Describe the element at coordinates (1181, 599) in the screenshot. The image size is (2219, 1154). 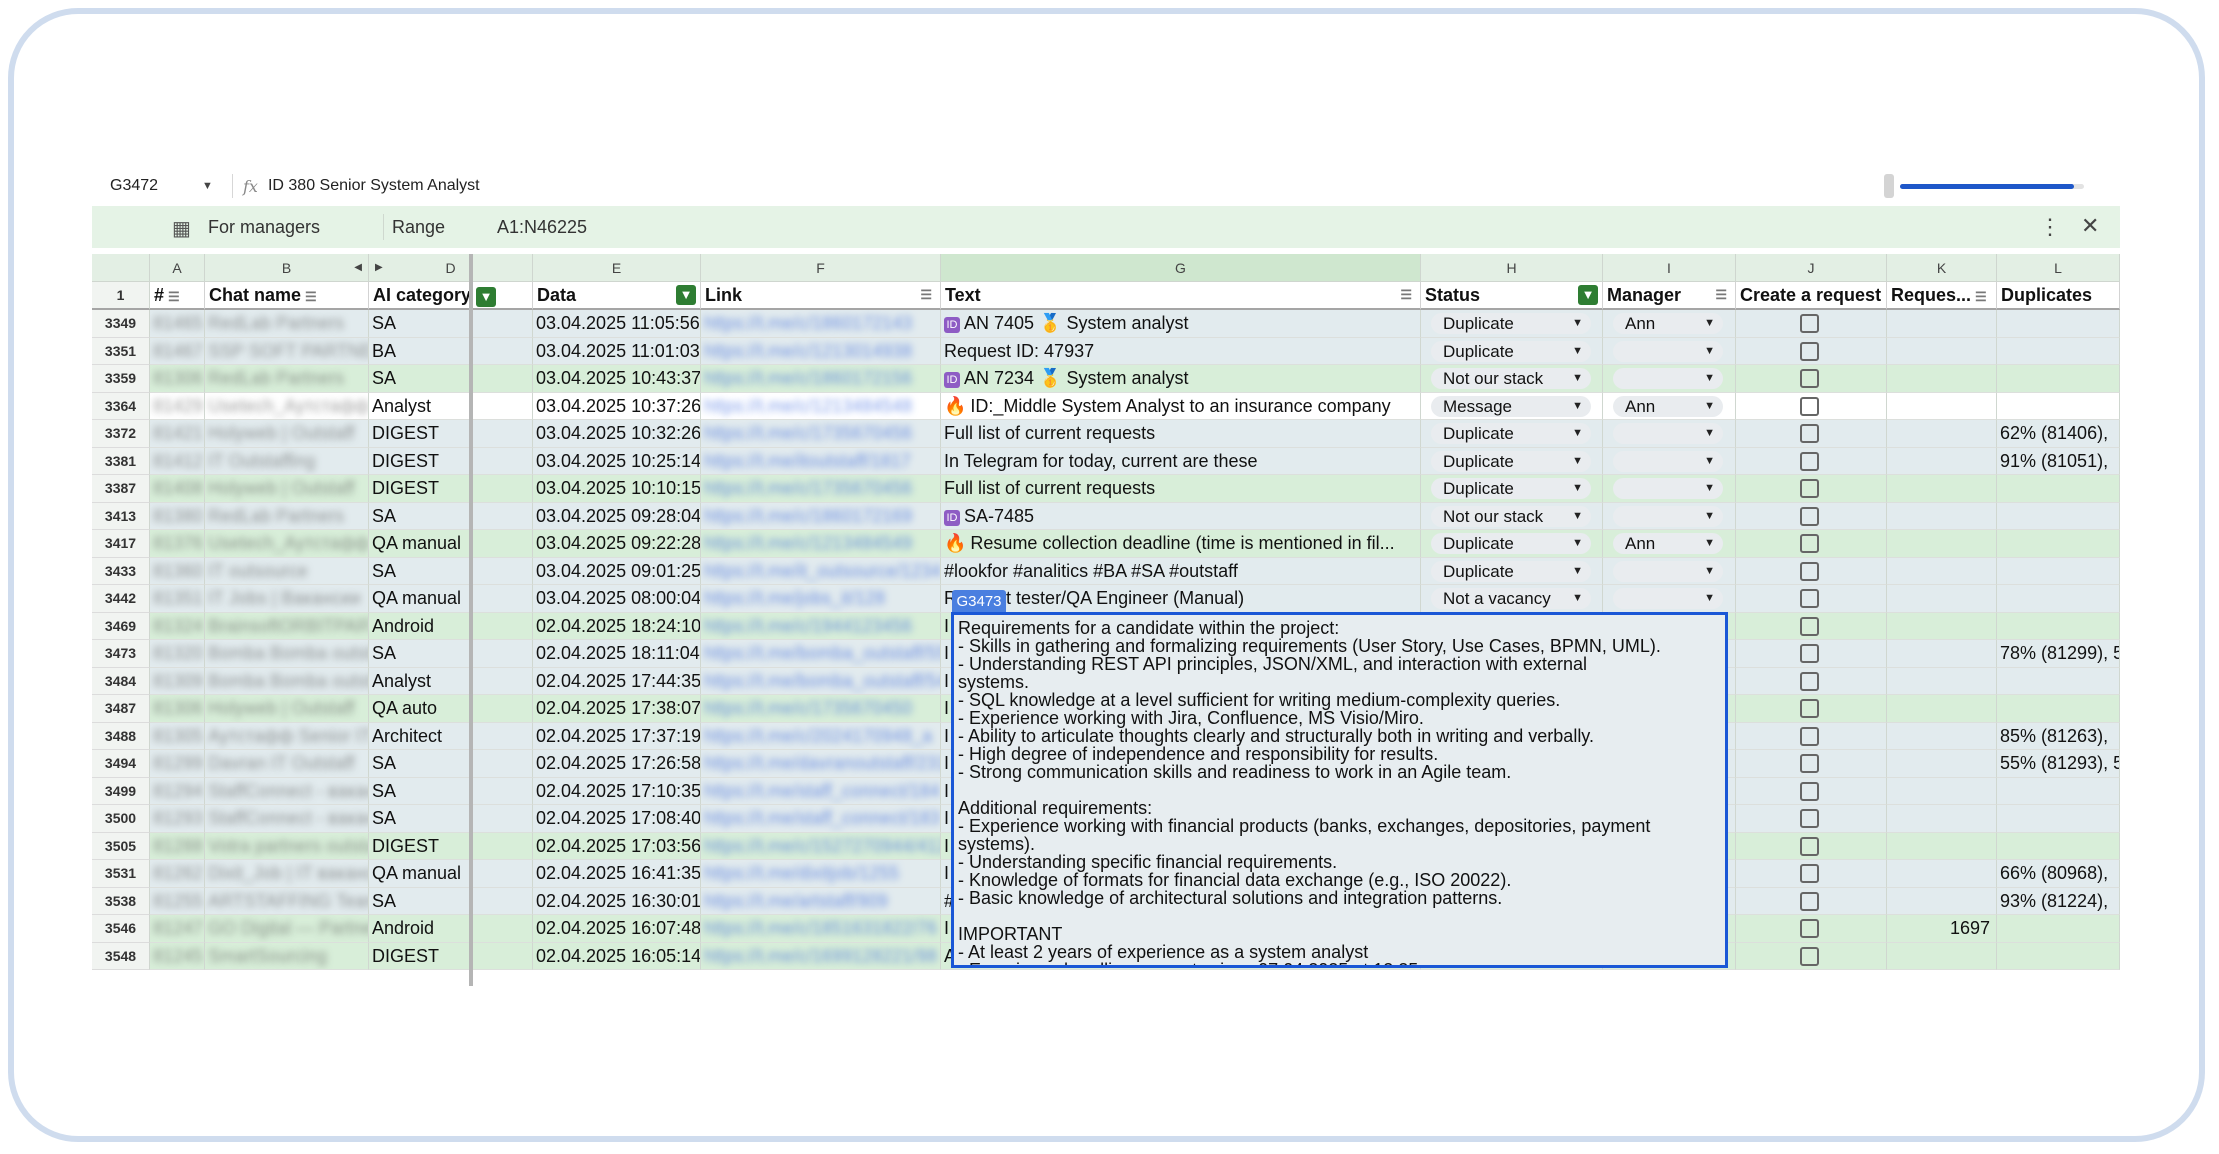
I see `cell-text: Request tester/QA Engineer (Manual)` at that location.